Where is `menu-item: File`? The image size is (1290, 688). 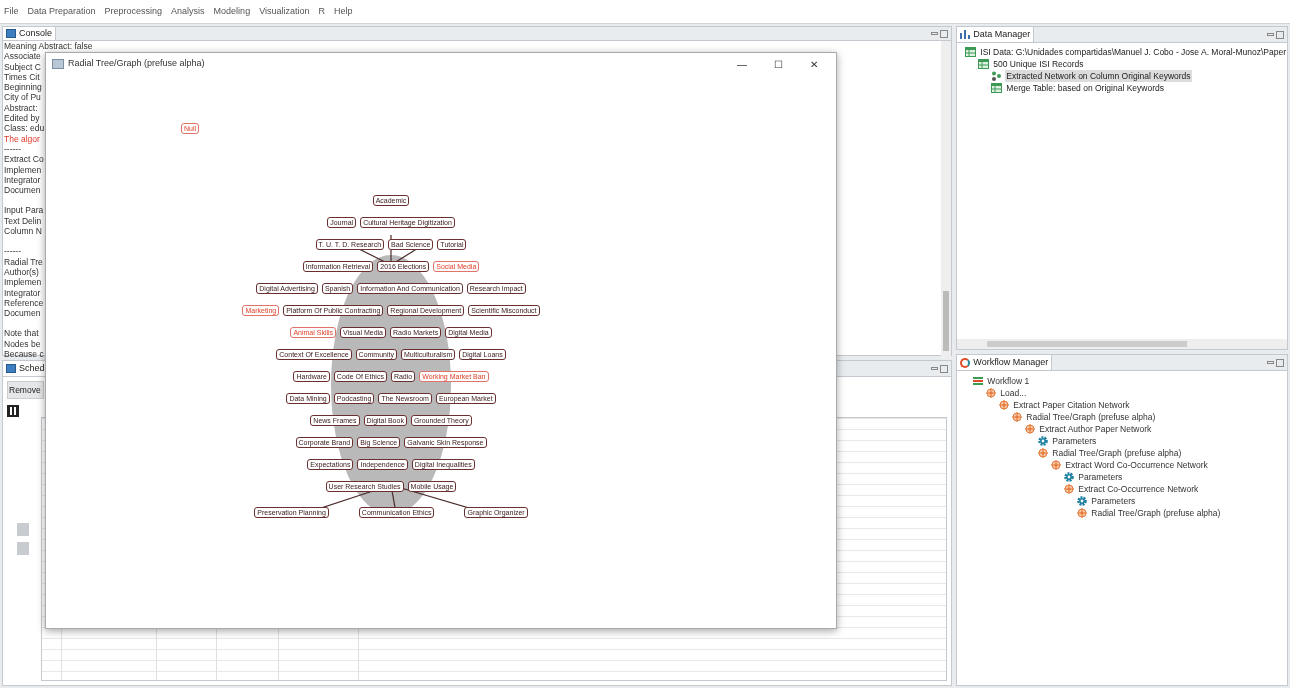
menu-item: File is located at coordinates (11, 11).